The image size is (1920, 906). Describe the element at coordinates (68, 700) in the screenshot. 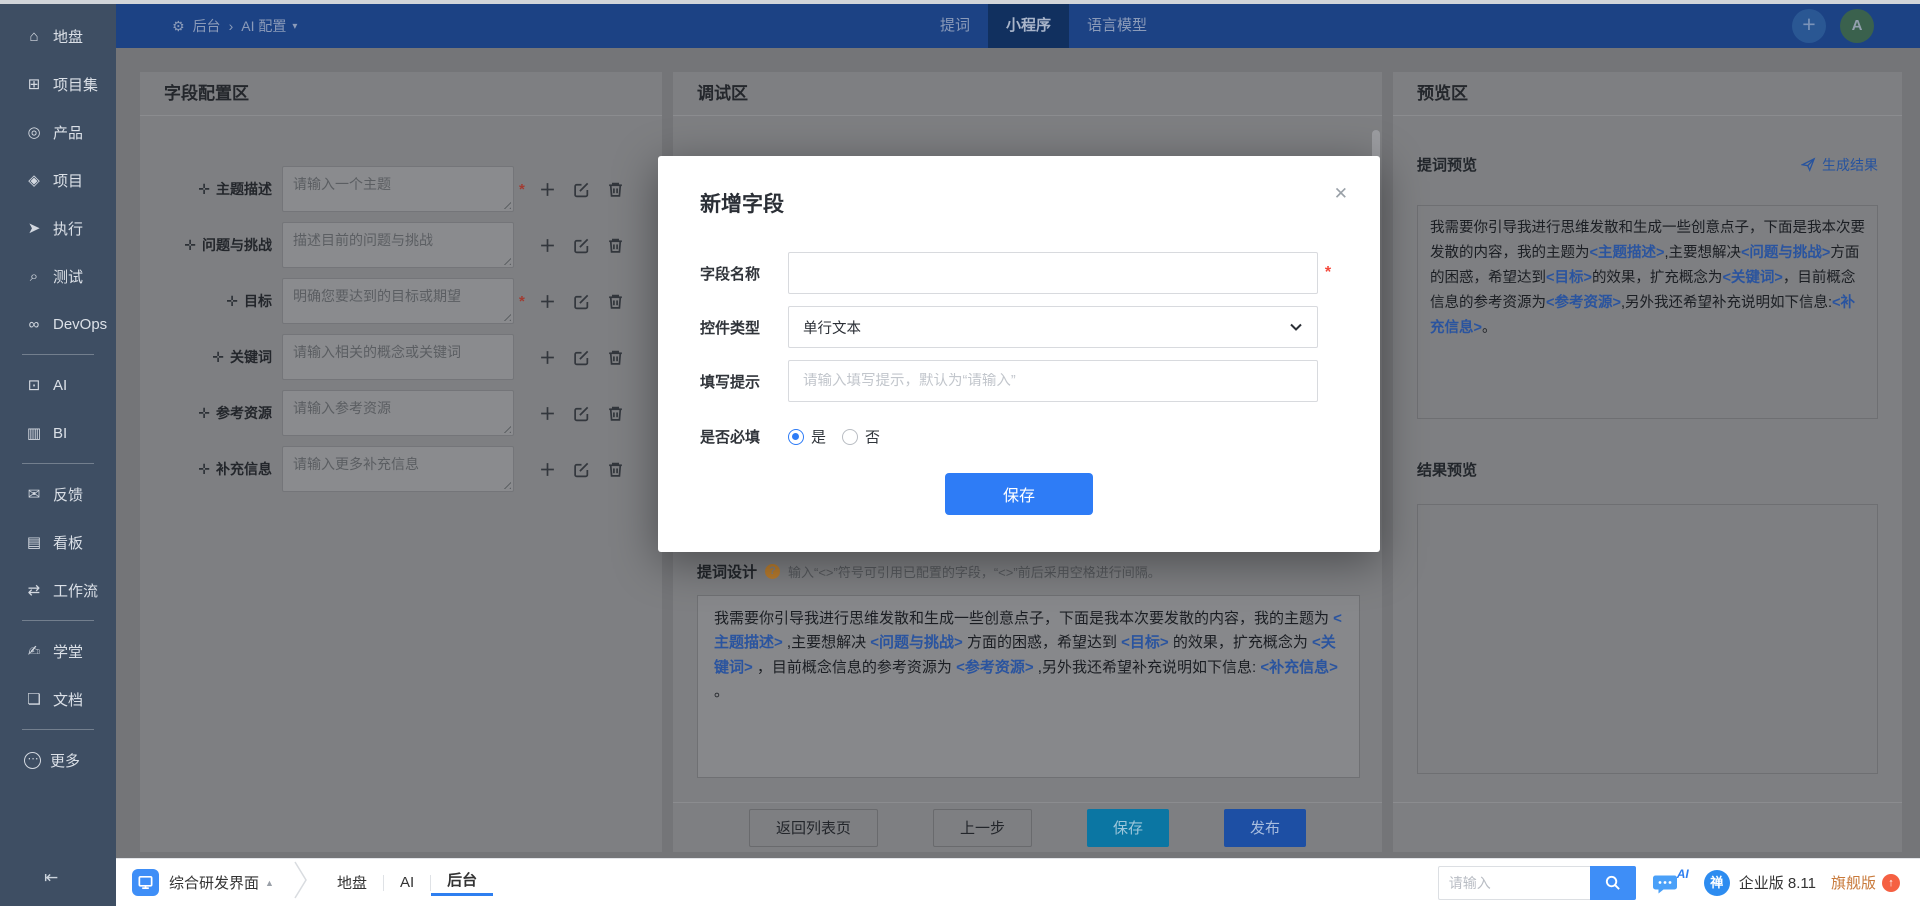

I see `sidebar-item-label: 文档` at that location.